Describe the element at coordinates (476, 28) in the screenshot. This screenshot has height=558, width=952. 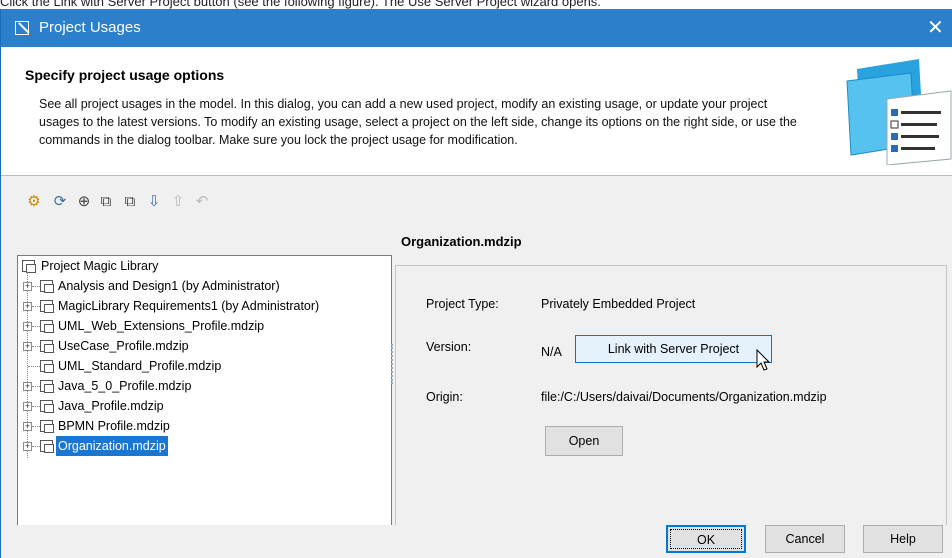
I see `title-bar: Project Usages ✕` at that location.